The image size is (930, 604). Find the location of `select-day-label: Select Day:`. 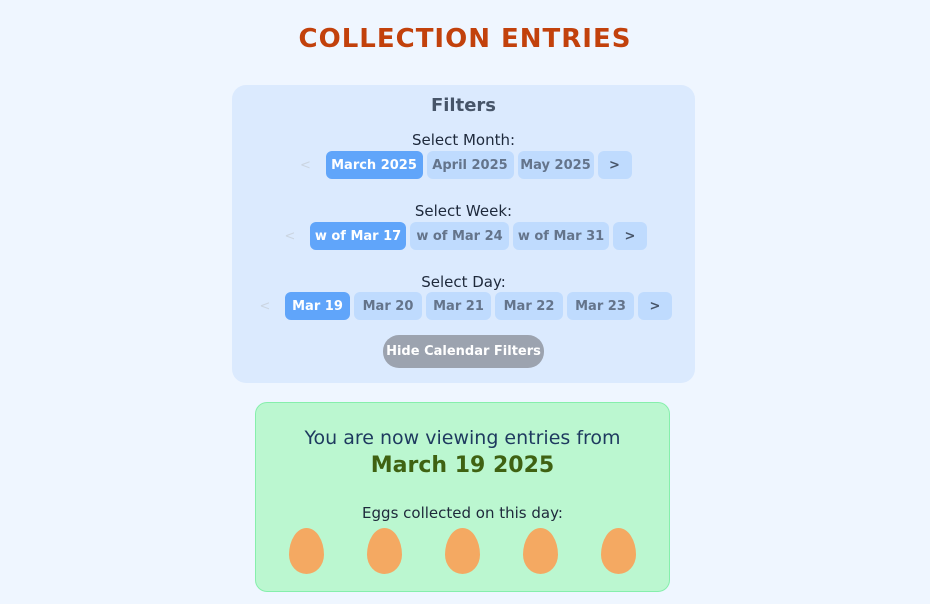

select-day-label: Select Day: is located at coordinates (463, 282).